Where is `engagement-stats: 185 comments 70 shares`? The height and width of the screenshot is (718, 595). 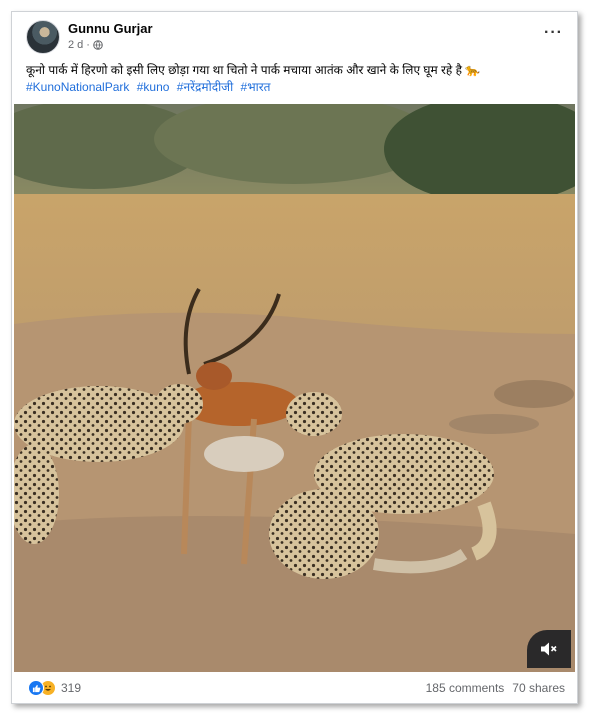
engagement-stats: 185 comments 70 shares is located at coordinates (495, 688).